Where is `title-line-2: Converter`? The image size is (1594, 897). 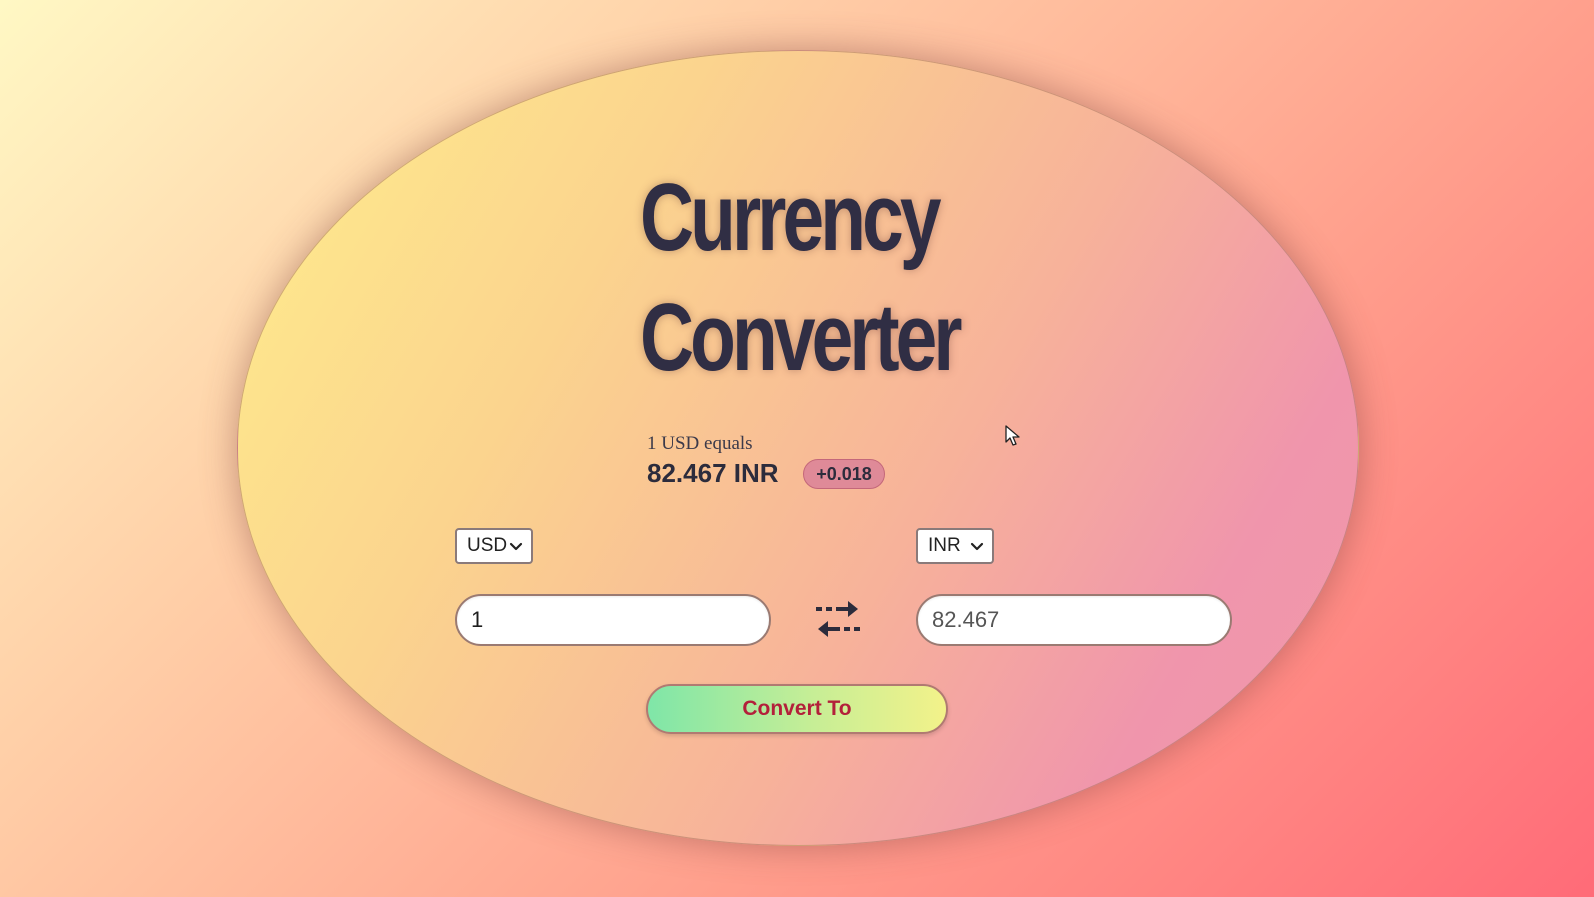
title-line-2: Converter is located at coordinates (801, 337).